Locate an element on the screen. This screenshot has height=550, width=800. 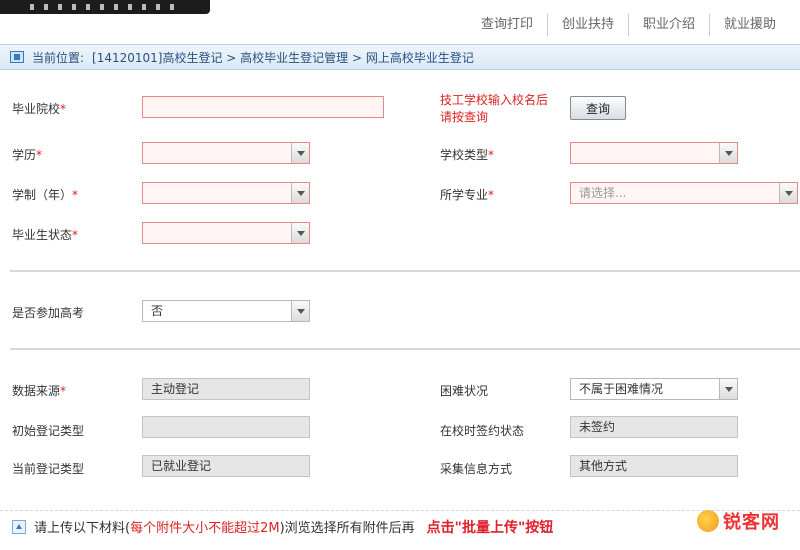
contract-label: 在校时签约状态 is located at coordinates (482, 431).